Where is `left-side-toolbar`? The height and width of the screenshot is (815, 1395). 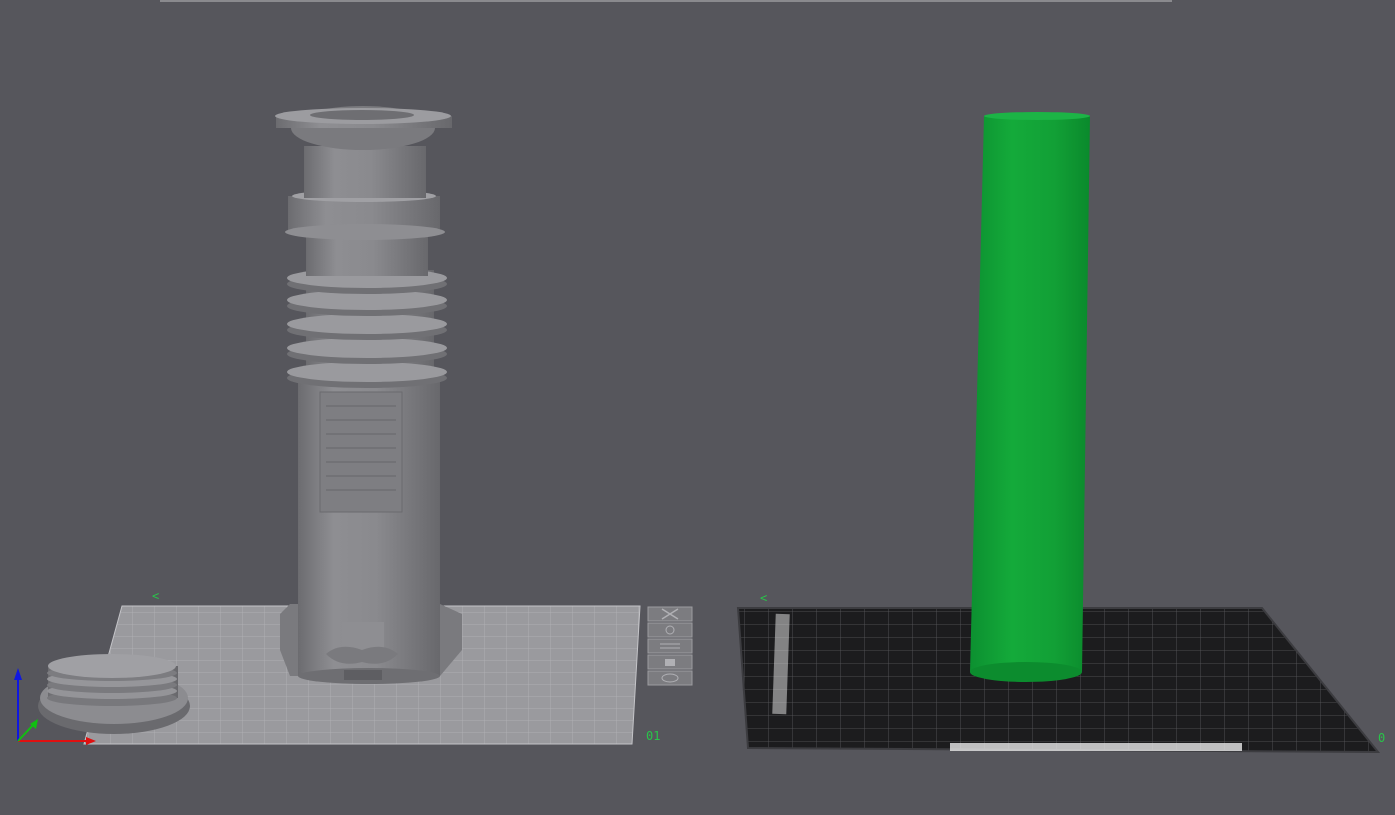
left-side-toolbar is located at coordinates (670, 646).